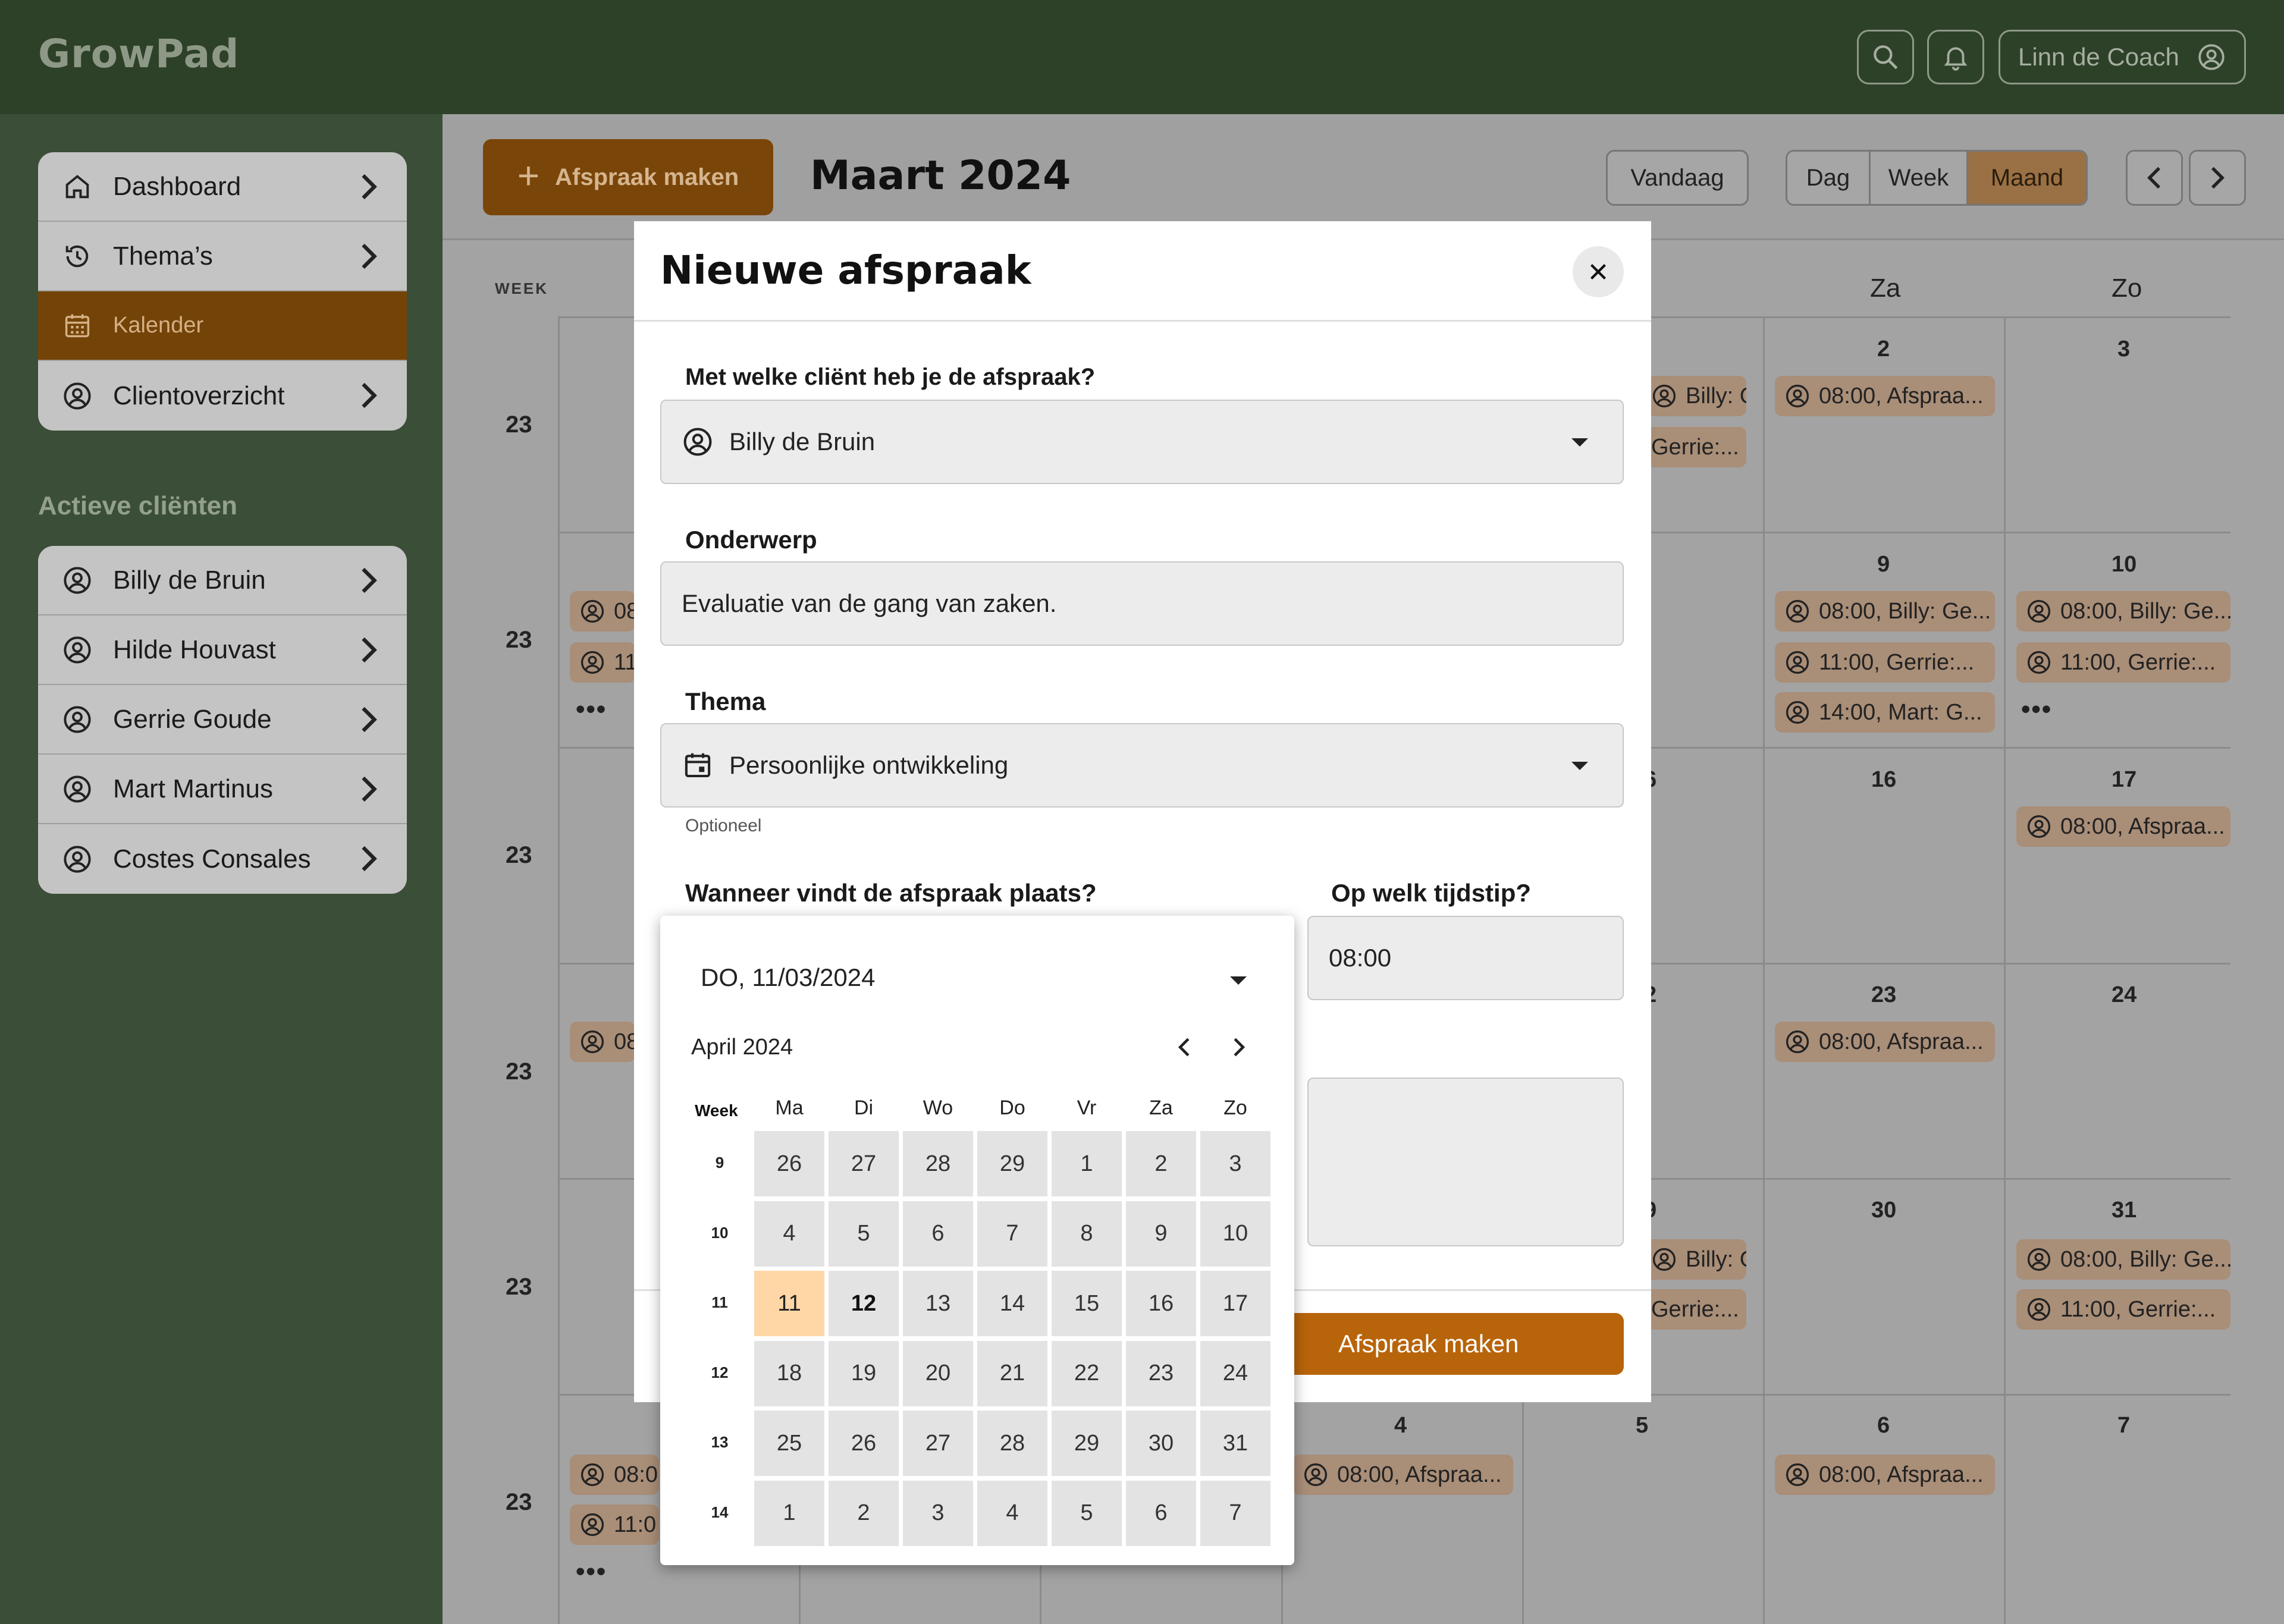  I want to click on picker-day-cell: 8, so click(1087, 1234).